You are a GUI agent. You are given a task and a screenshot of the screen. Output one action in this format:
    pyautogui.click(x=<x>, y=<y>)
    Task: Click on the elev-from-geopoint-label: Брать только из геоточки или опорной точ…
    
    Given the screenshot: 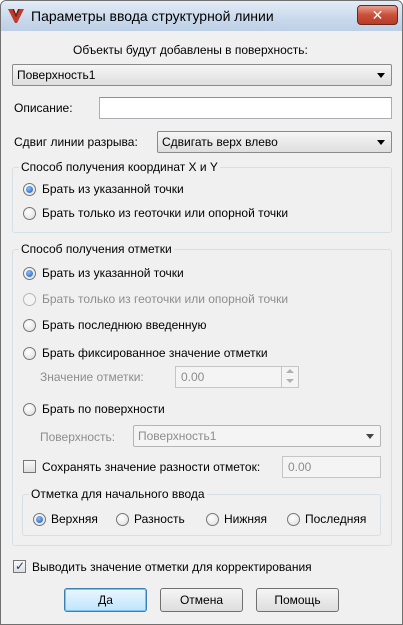 What is the action you would take?
    pyautogui.click(x=165, y=299)
    